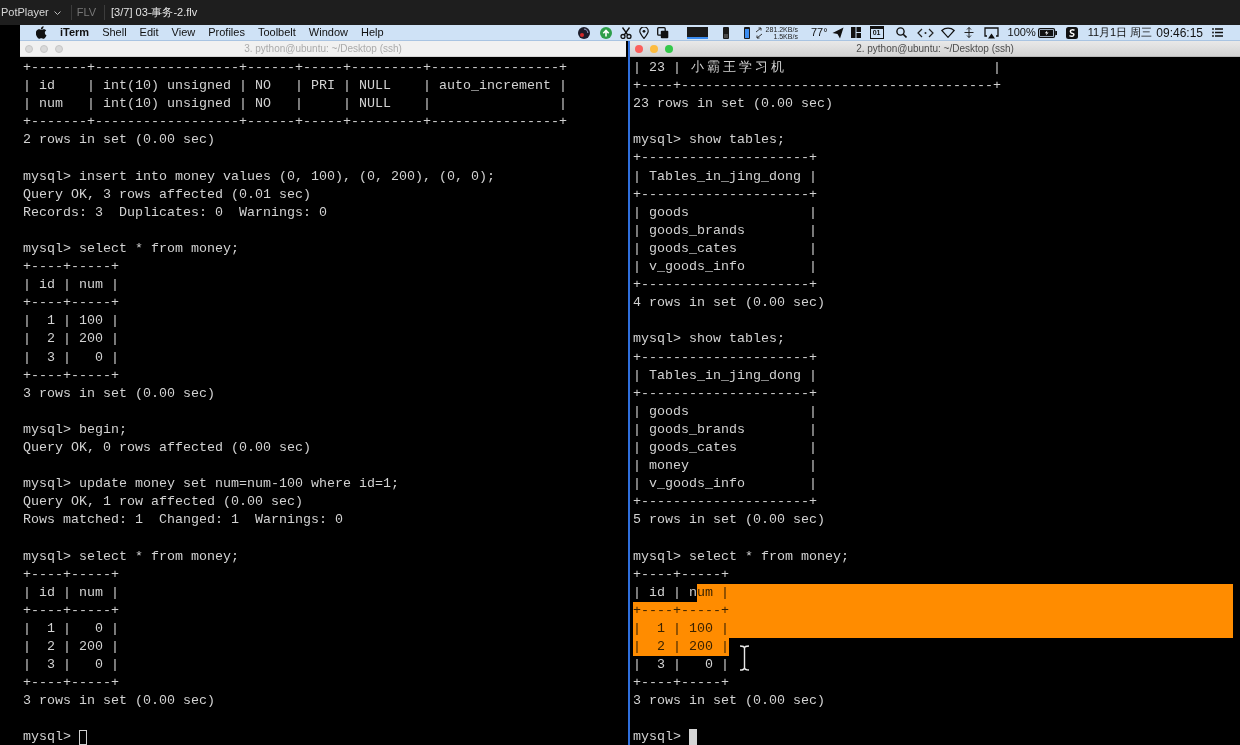 This screenshot has height=745, width=1240. I want to click on battery-charging-icon, so click(1047, 32).